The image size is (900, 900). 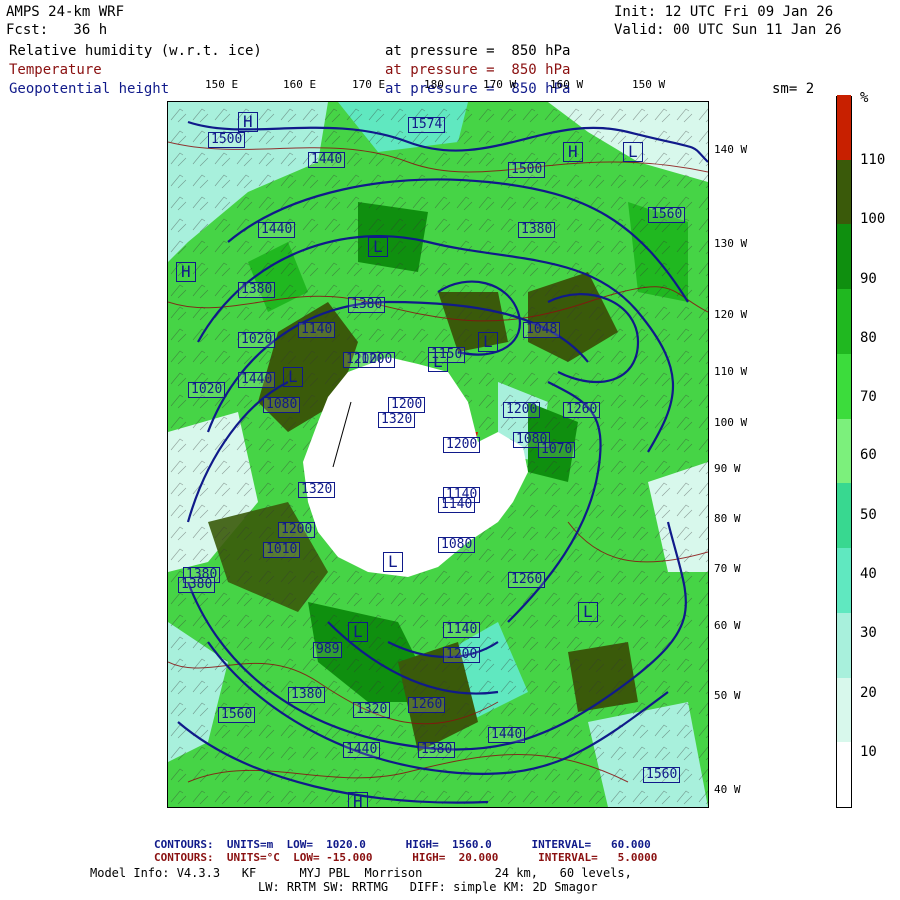 I want to click on latitude-label: 110 W, so click(x=731, y=371).